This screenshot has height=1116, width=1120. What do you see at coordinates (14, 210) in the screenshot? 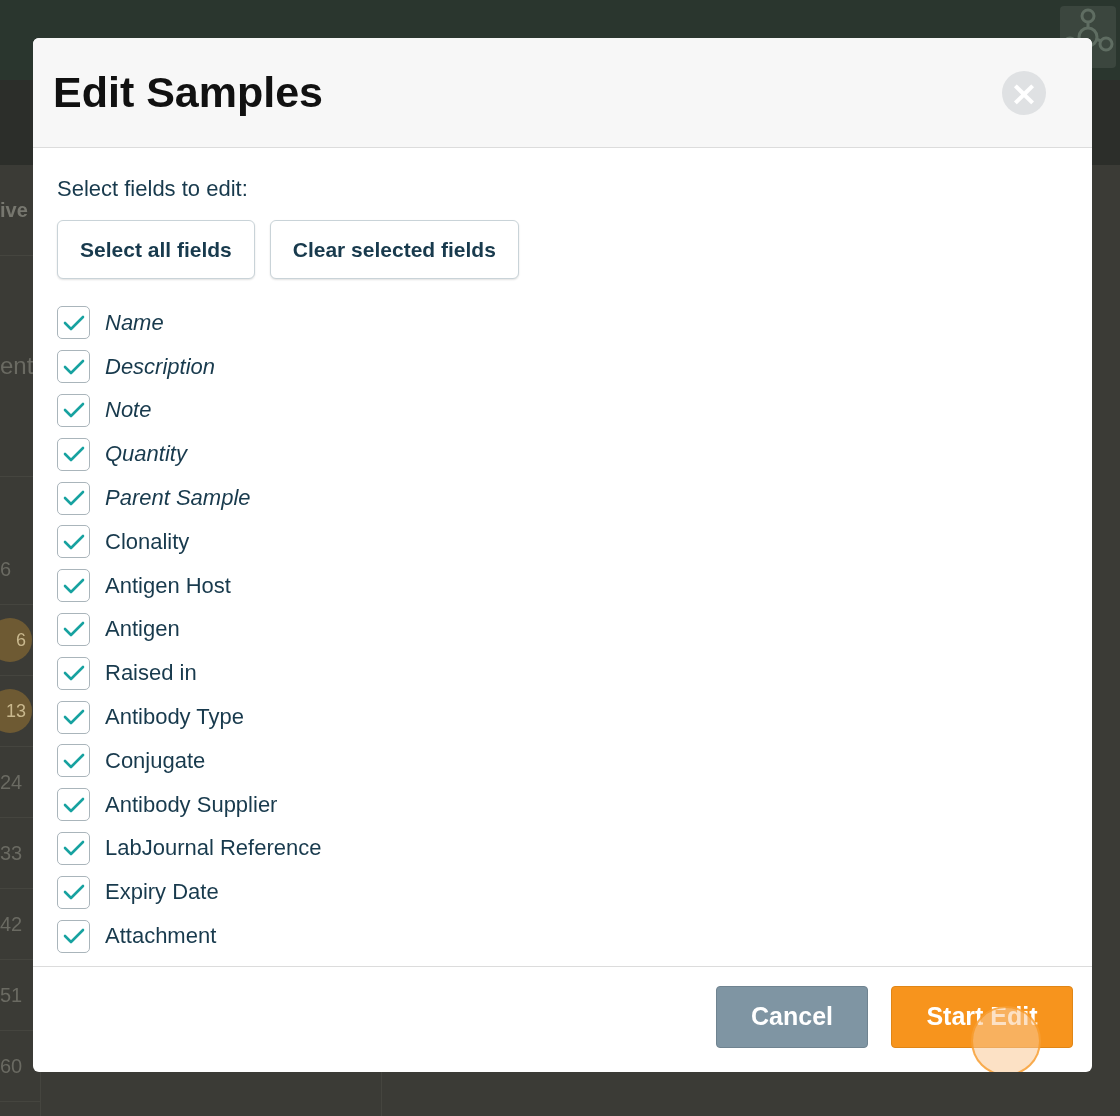
I see `column-header: ive` at bounding box center [14, 210].